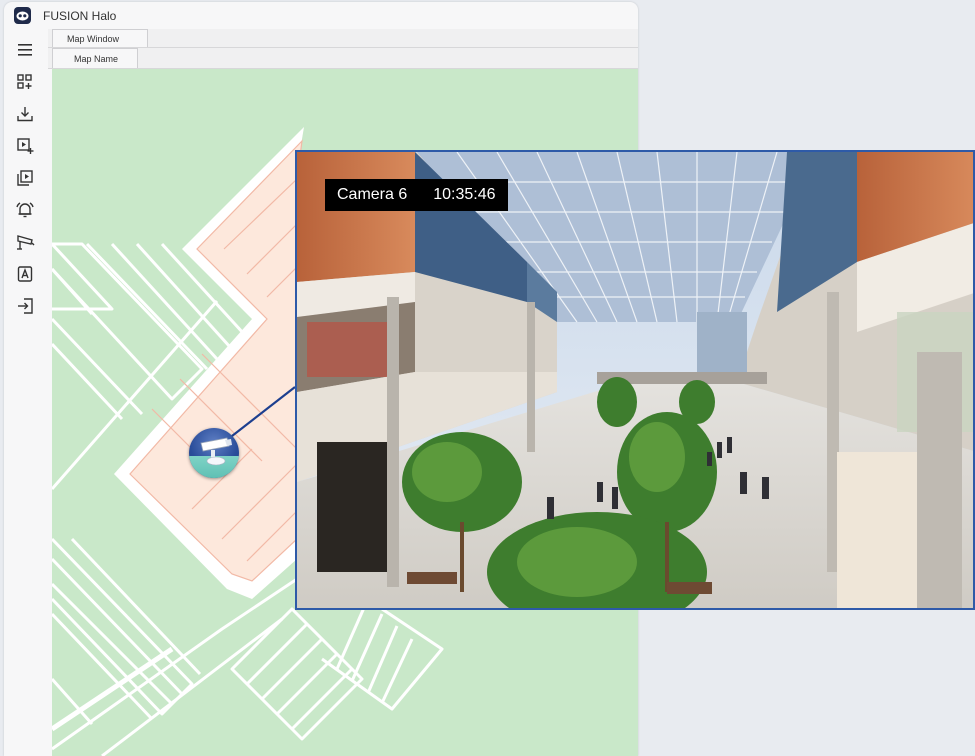 The width and height of the screenshot is (975, 756). I want to click on playlist-icon, so click(25, 178).